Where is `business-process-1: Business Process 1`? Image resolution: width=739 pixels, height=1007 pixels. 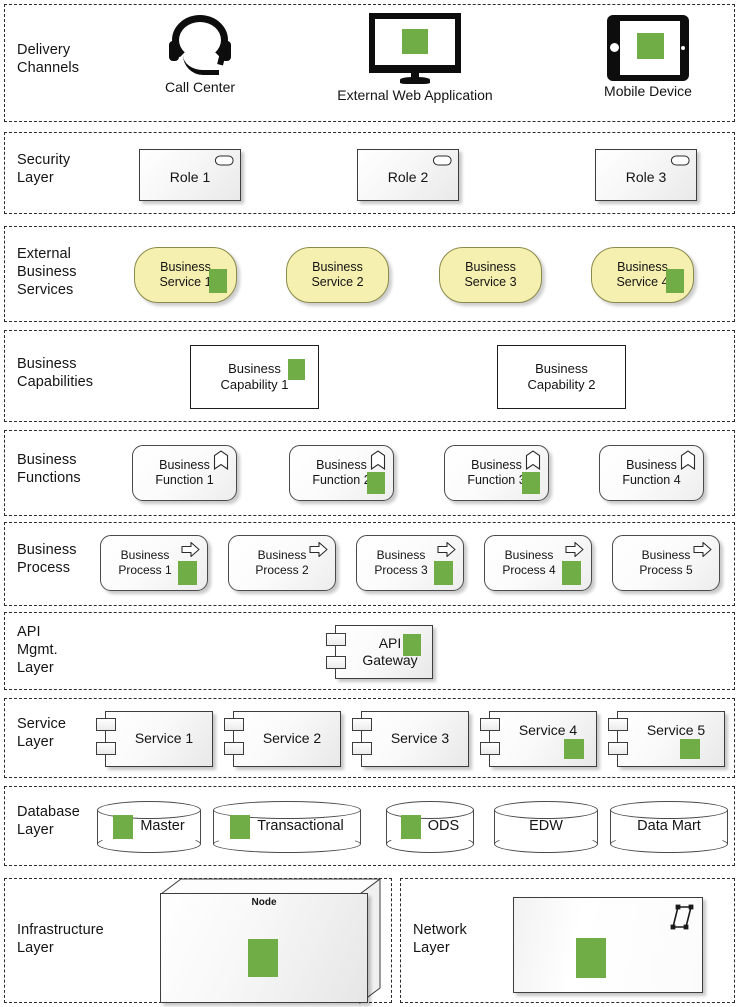
business-process-1: Business Process 1 is located at coordinates (154, 563).